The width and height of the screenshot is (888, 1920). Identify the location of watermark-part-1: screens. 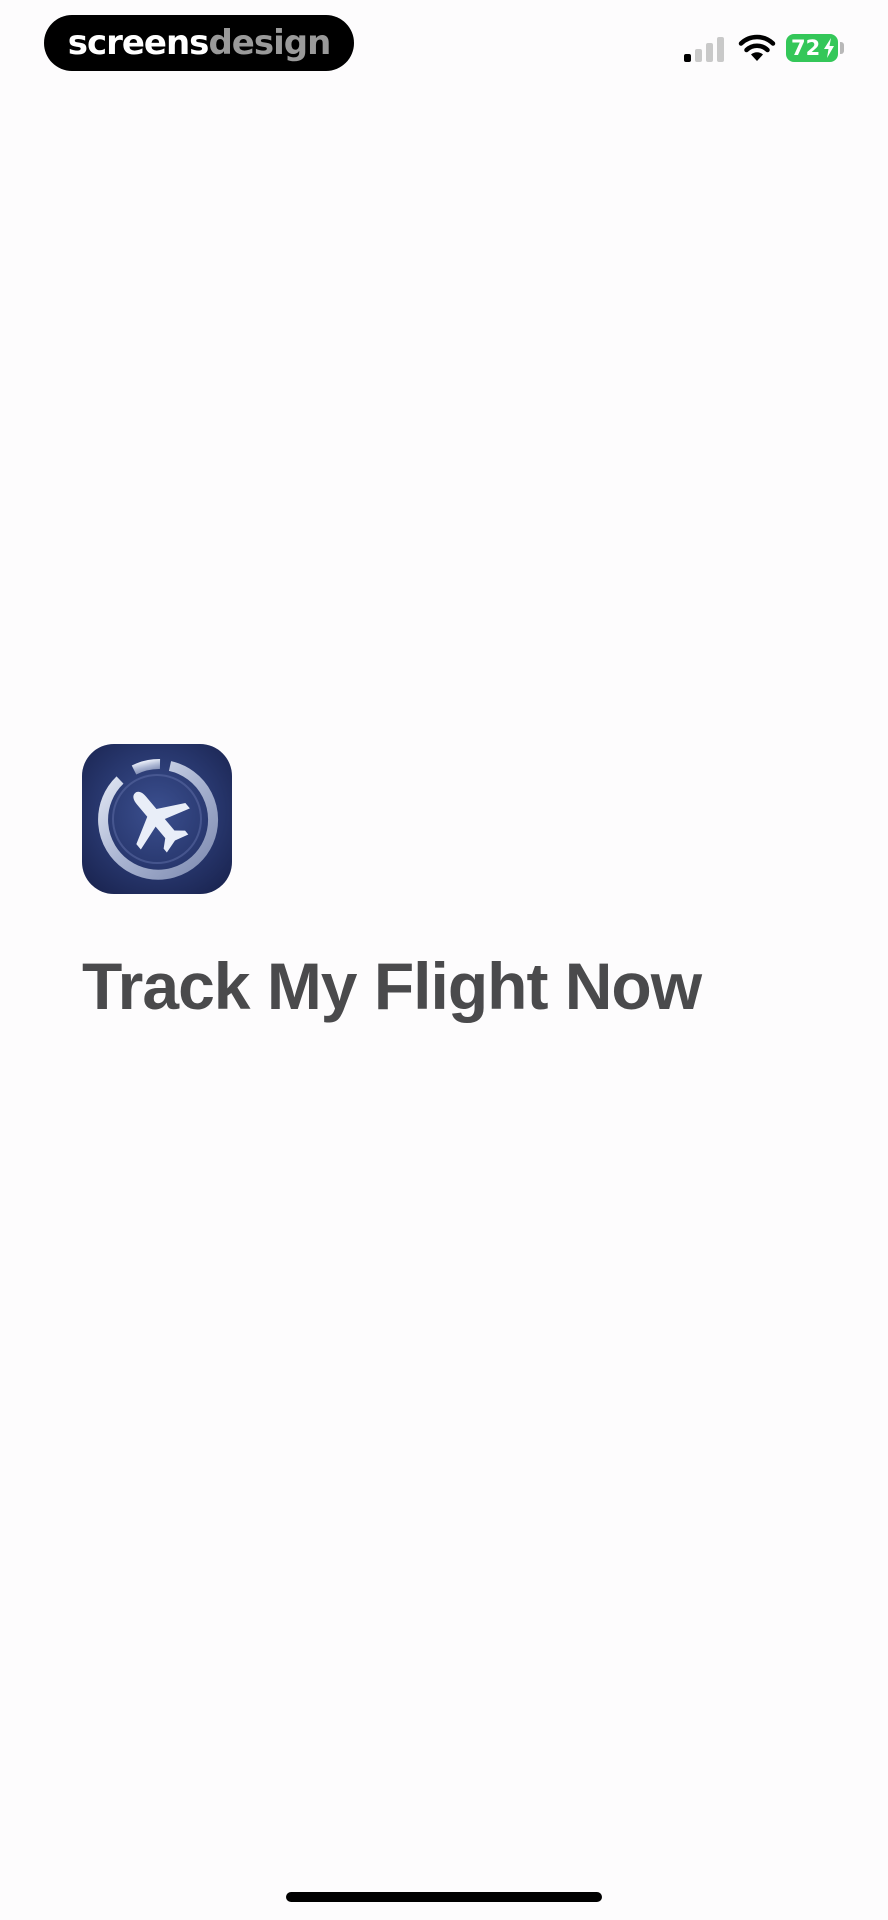
(138, 43).